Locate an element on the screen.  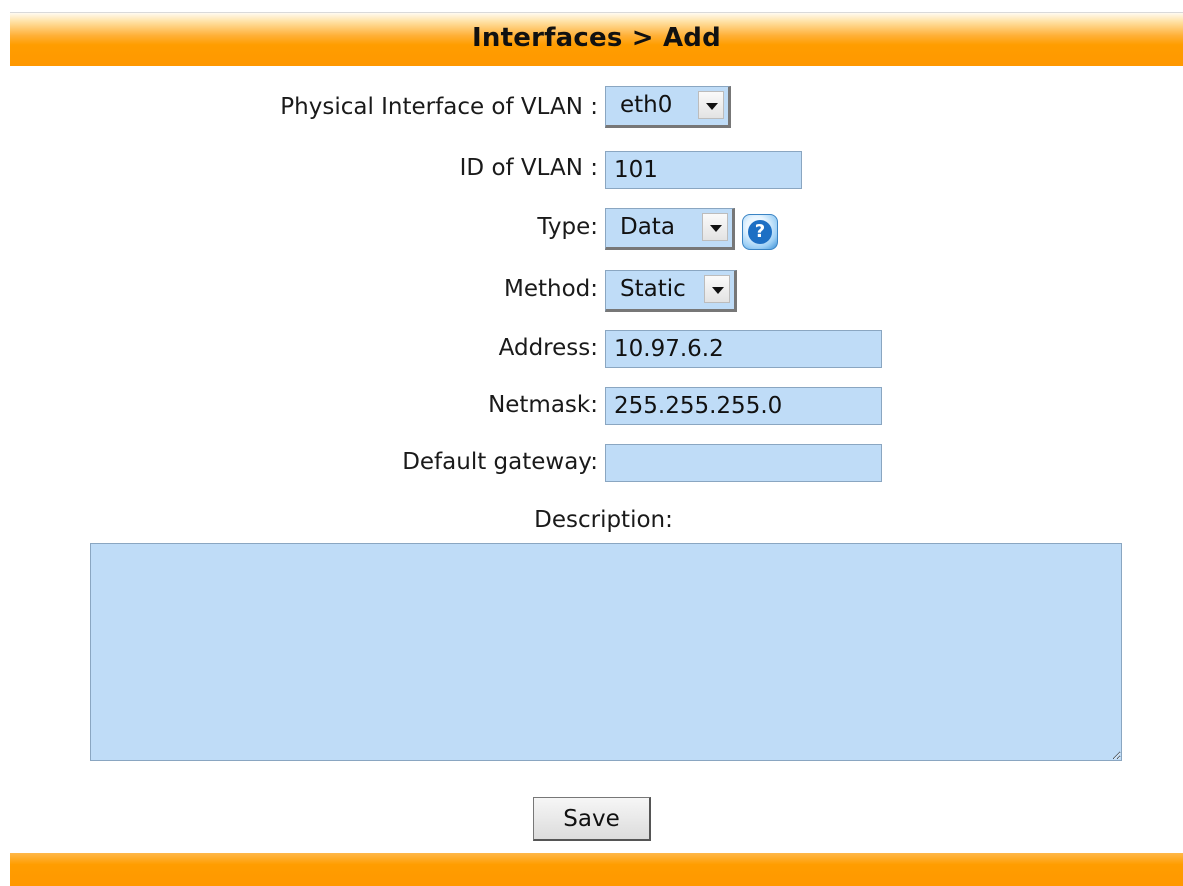
method-label: Method: is located at coordinates (550, 289).